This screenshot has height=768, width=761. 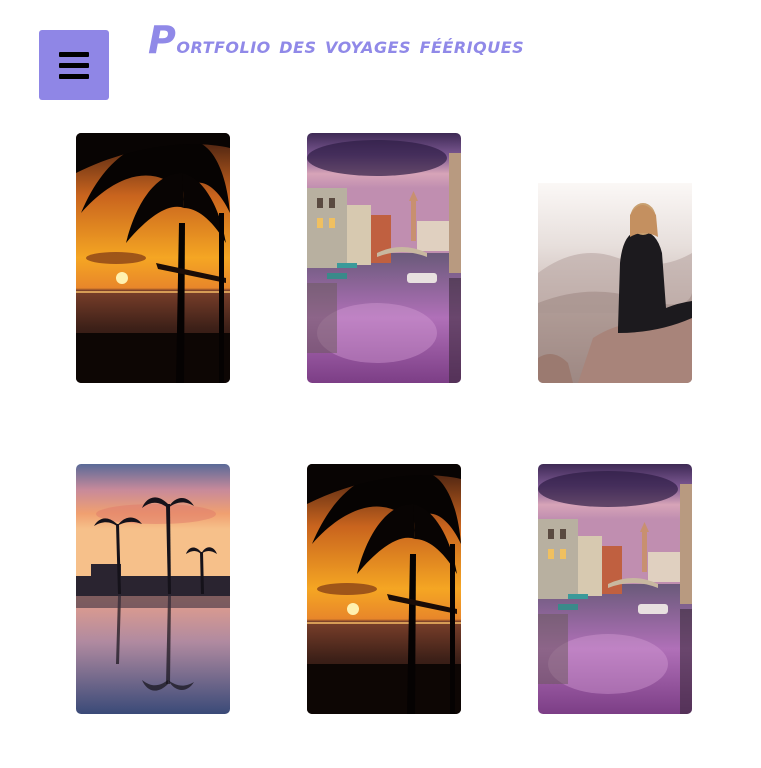 I want to click on woman-rock-image, so click(x=615, y=258).